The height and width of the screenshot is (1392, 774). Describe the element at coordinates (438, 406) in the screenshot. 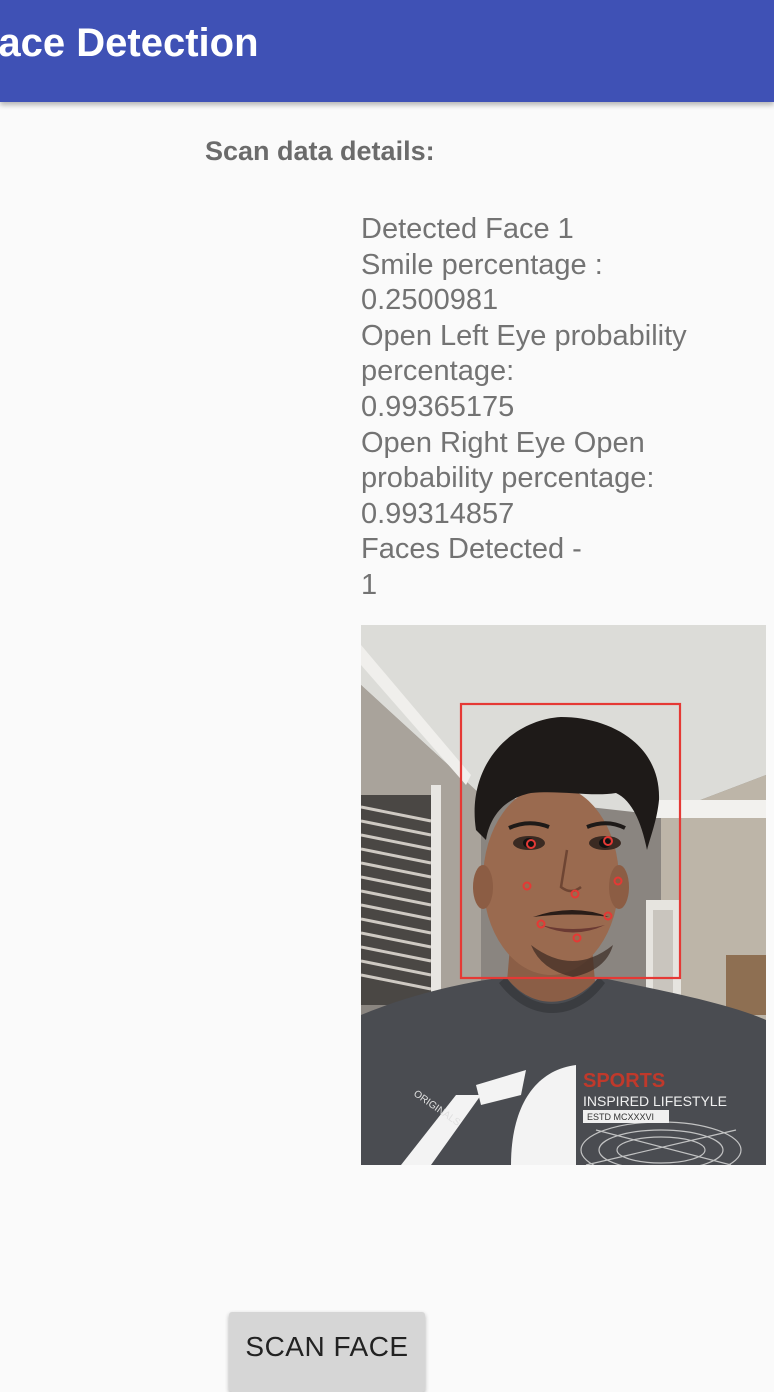

I see `detail-left-eye-value: 0.99365175` at that location.